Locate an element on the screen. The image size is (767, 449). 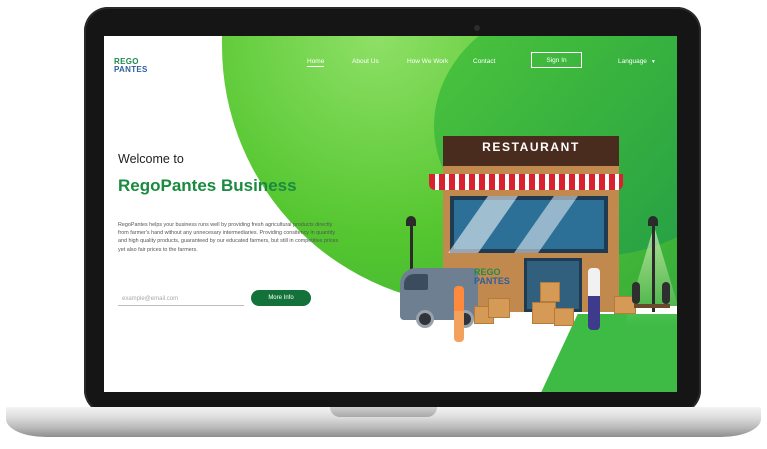
site-logo: REGO PANTES is located at coordinates (134, 66).